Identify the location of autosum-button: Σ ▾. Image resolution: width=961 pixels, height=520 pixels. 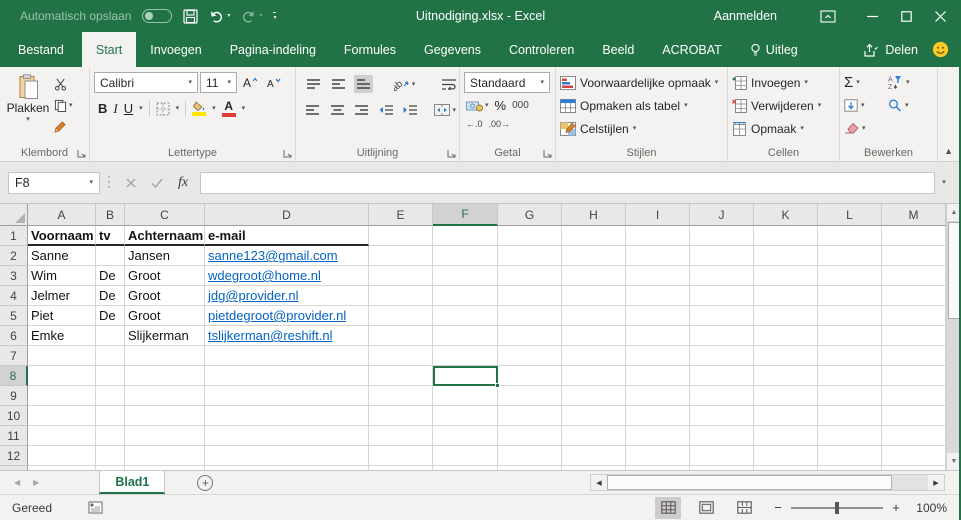
(866, 82).